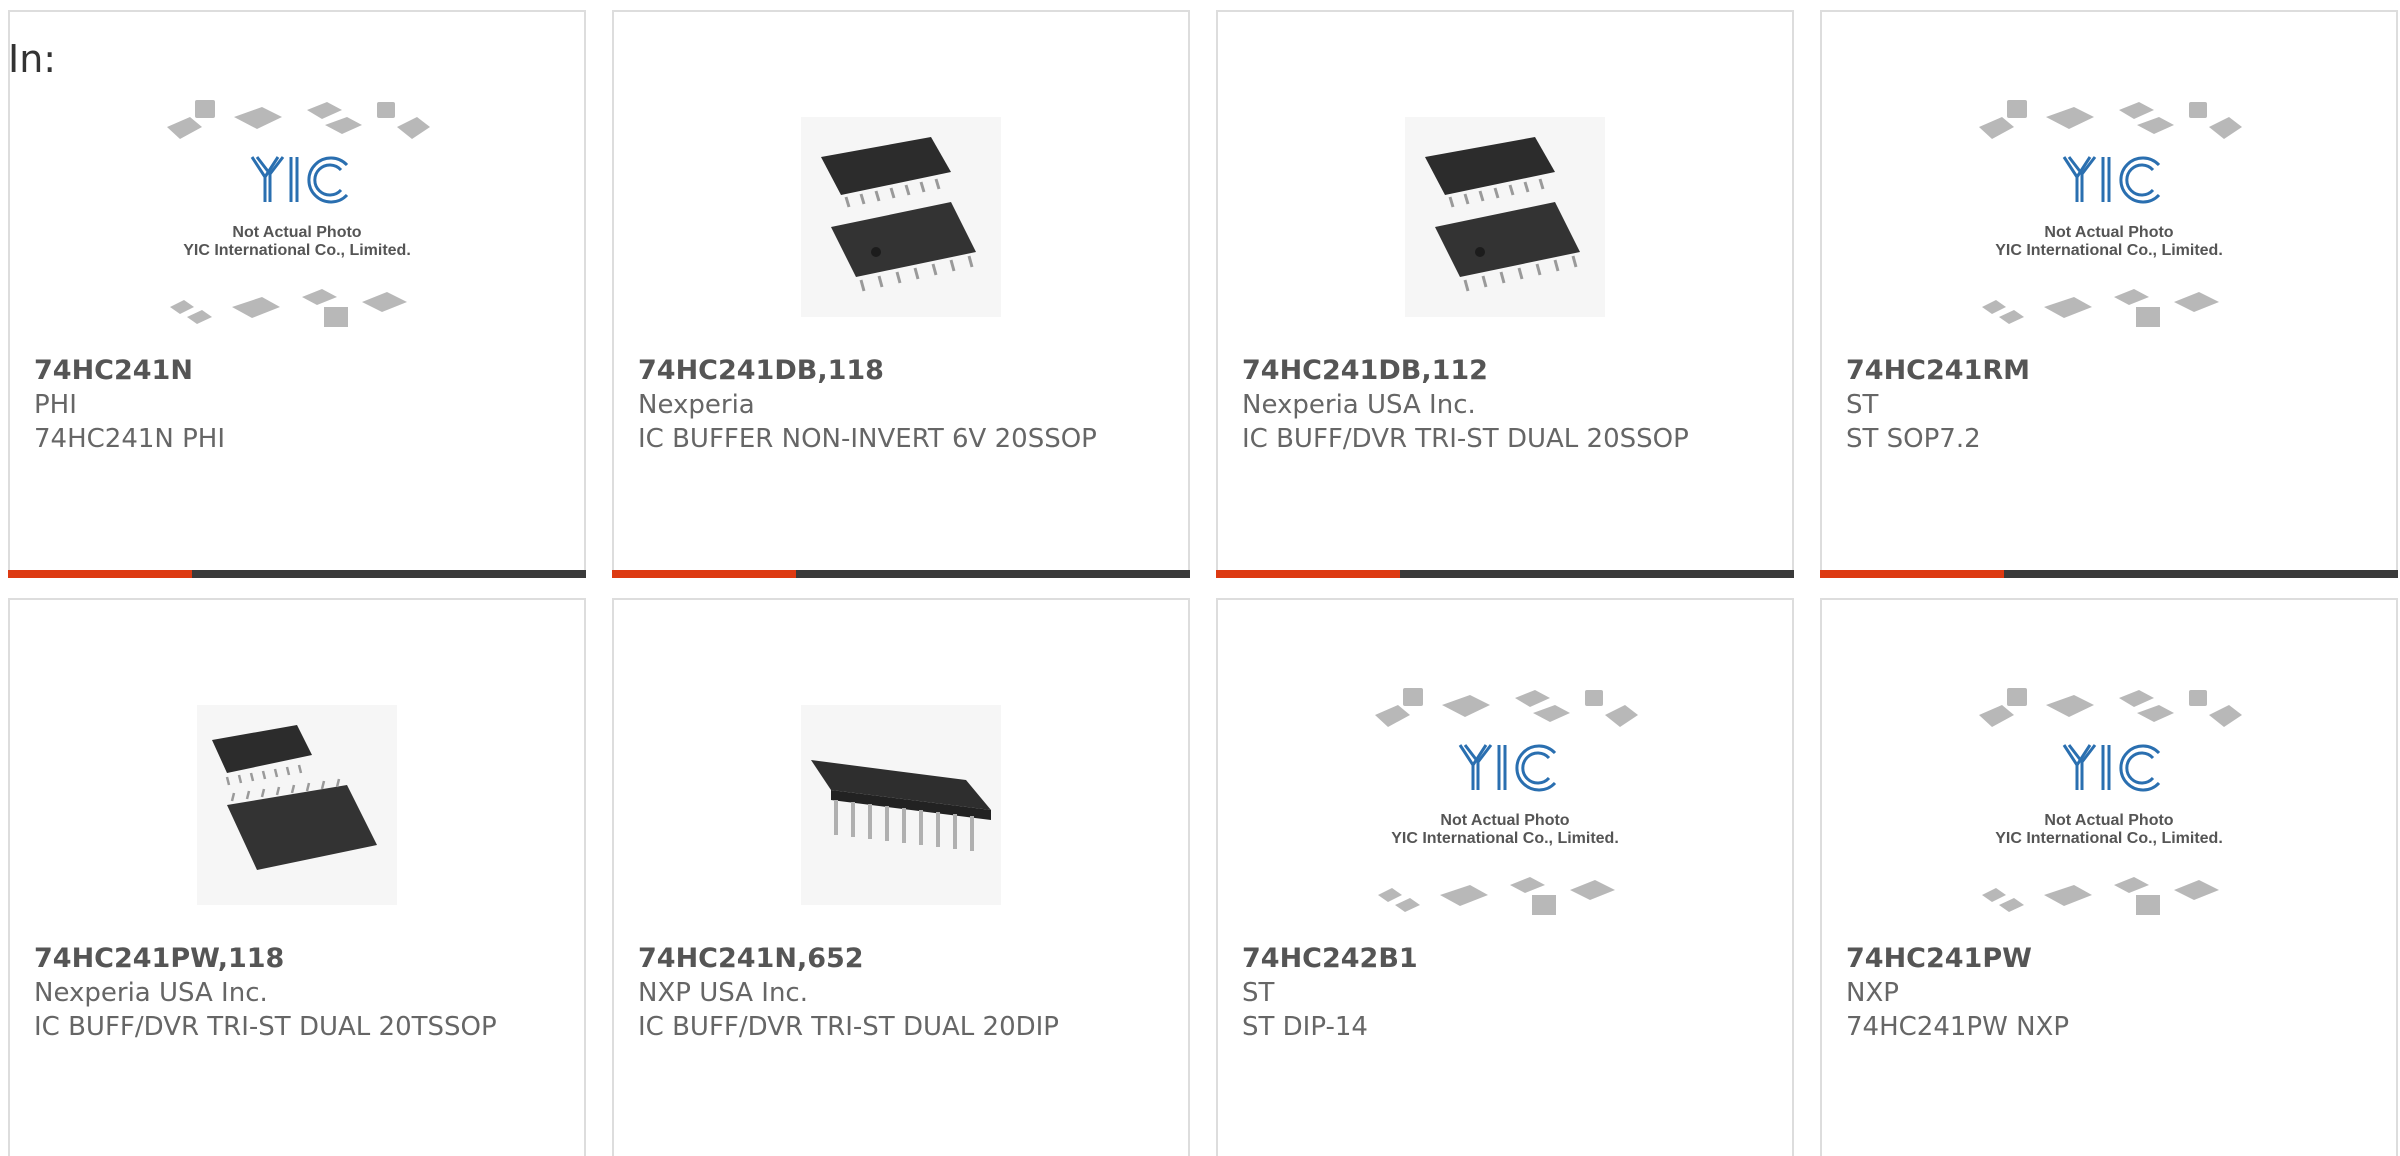  I want to click on manufacturer: Nexperia, so click(696, 405).